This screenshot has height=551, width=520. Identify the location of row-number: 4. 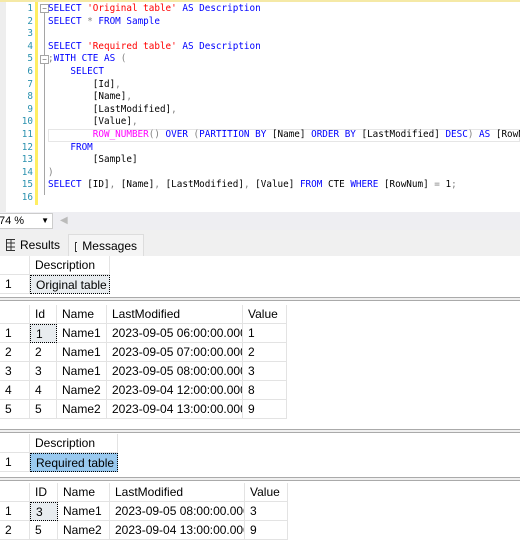
(15, 390).